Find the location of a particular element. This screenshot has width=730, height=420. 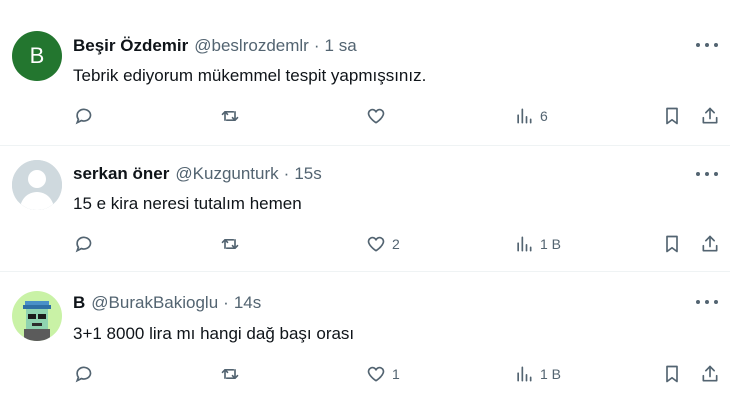

tweet-actions: 1 1 B is located at coordinates (365, 374).